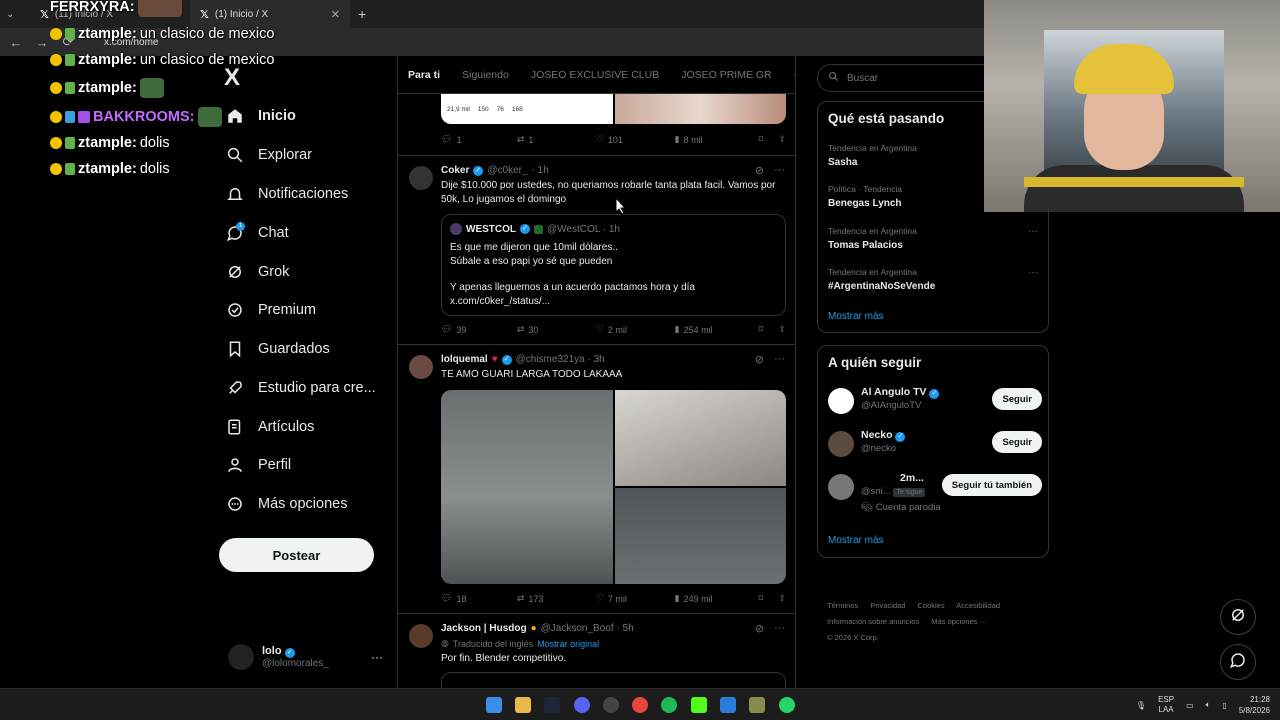  Describe the element at coordinates (611, 705) in the screenshot. I see `obs-icon` at that location.